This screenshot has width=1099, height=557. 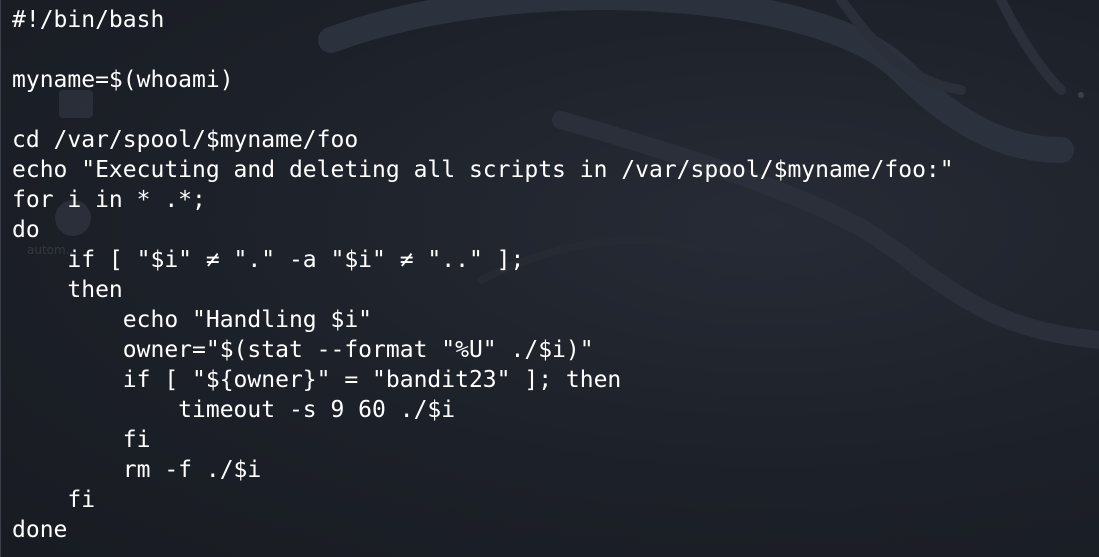 What do you see at coordinates (185, 140) in the screenshot?
I see `code-line: cd /var/spool/$myname/foo` at bounding box center [185, 140].